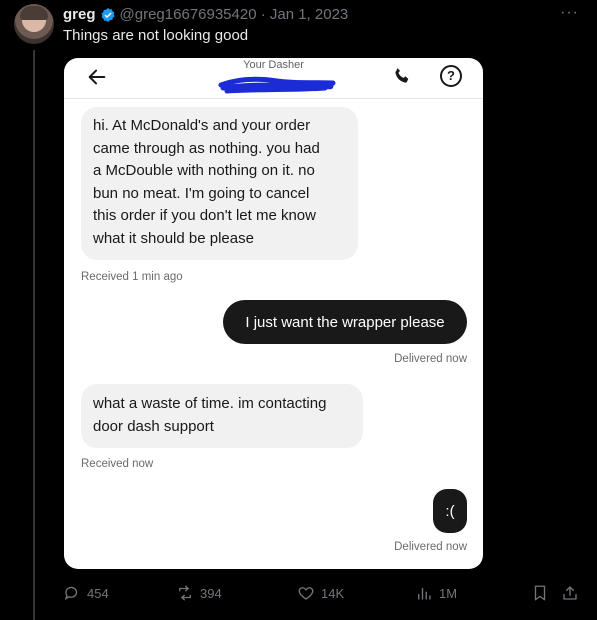  Describe the element at coordinates (117, 464) in the screenshot. I see `message-status: Received now` at that location.